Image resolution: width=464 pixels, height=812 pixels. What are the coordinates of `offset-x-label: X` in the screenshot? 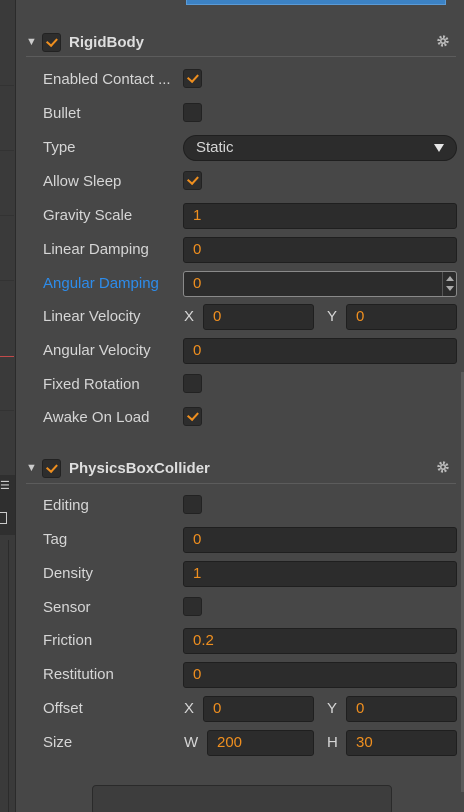 It's located at (189, 708).